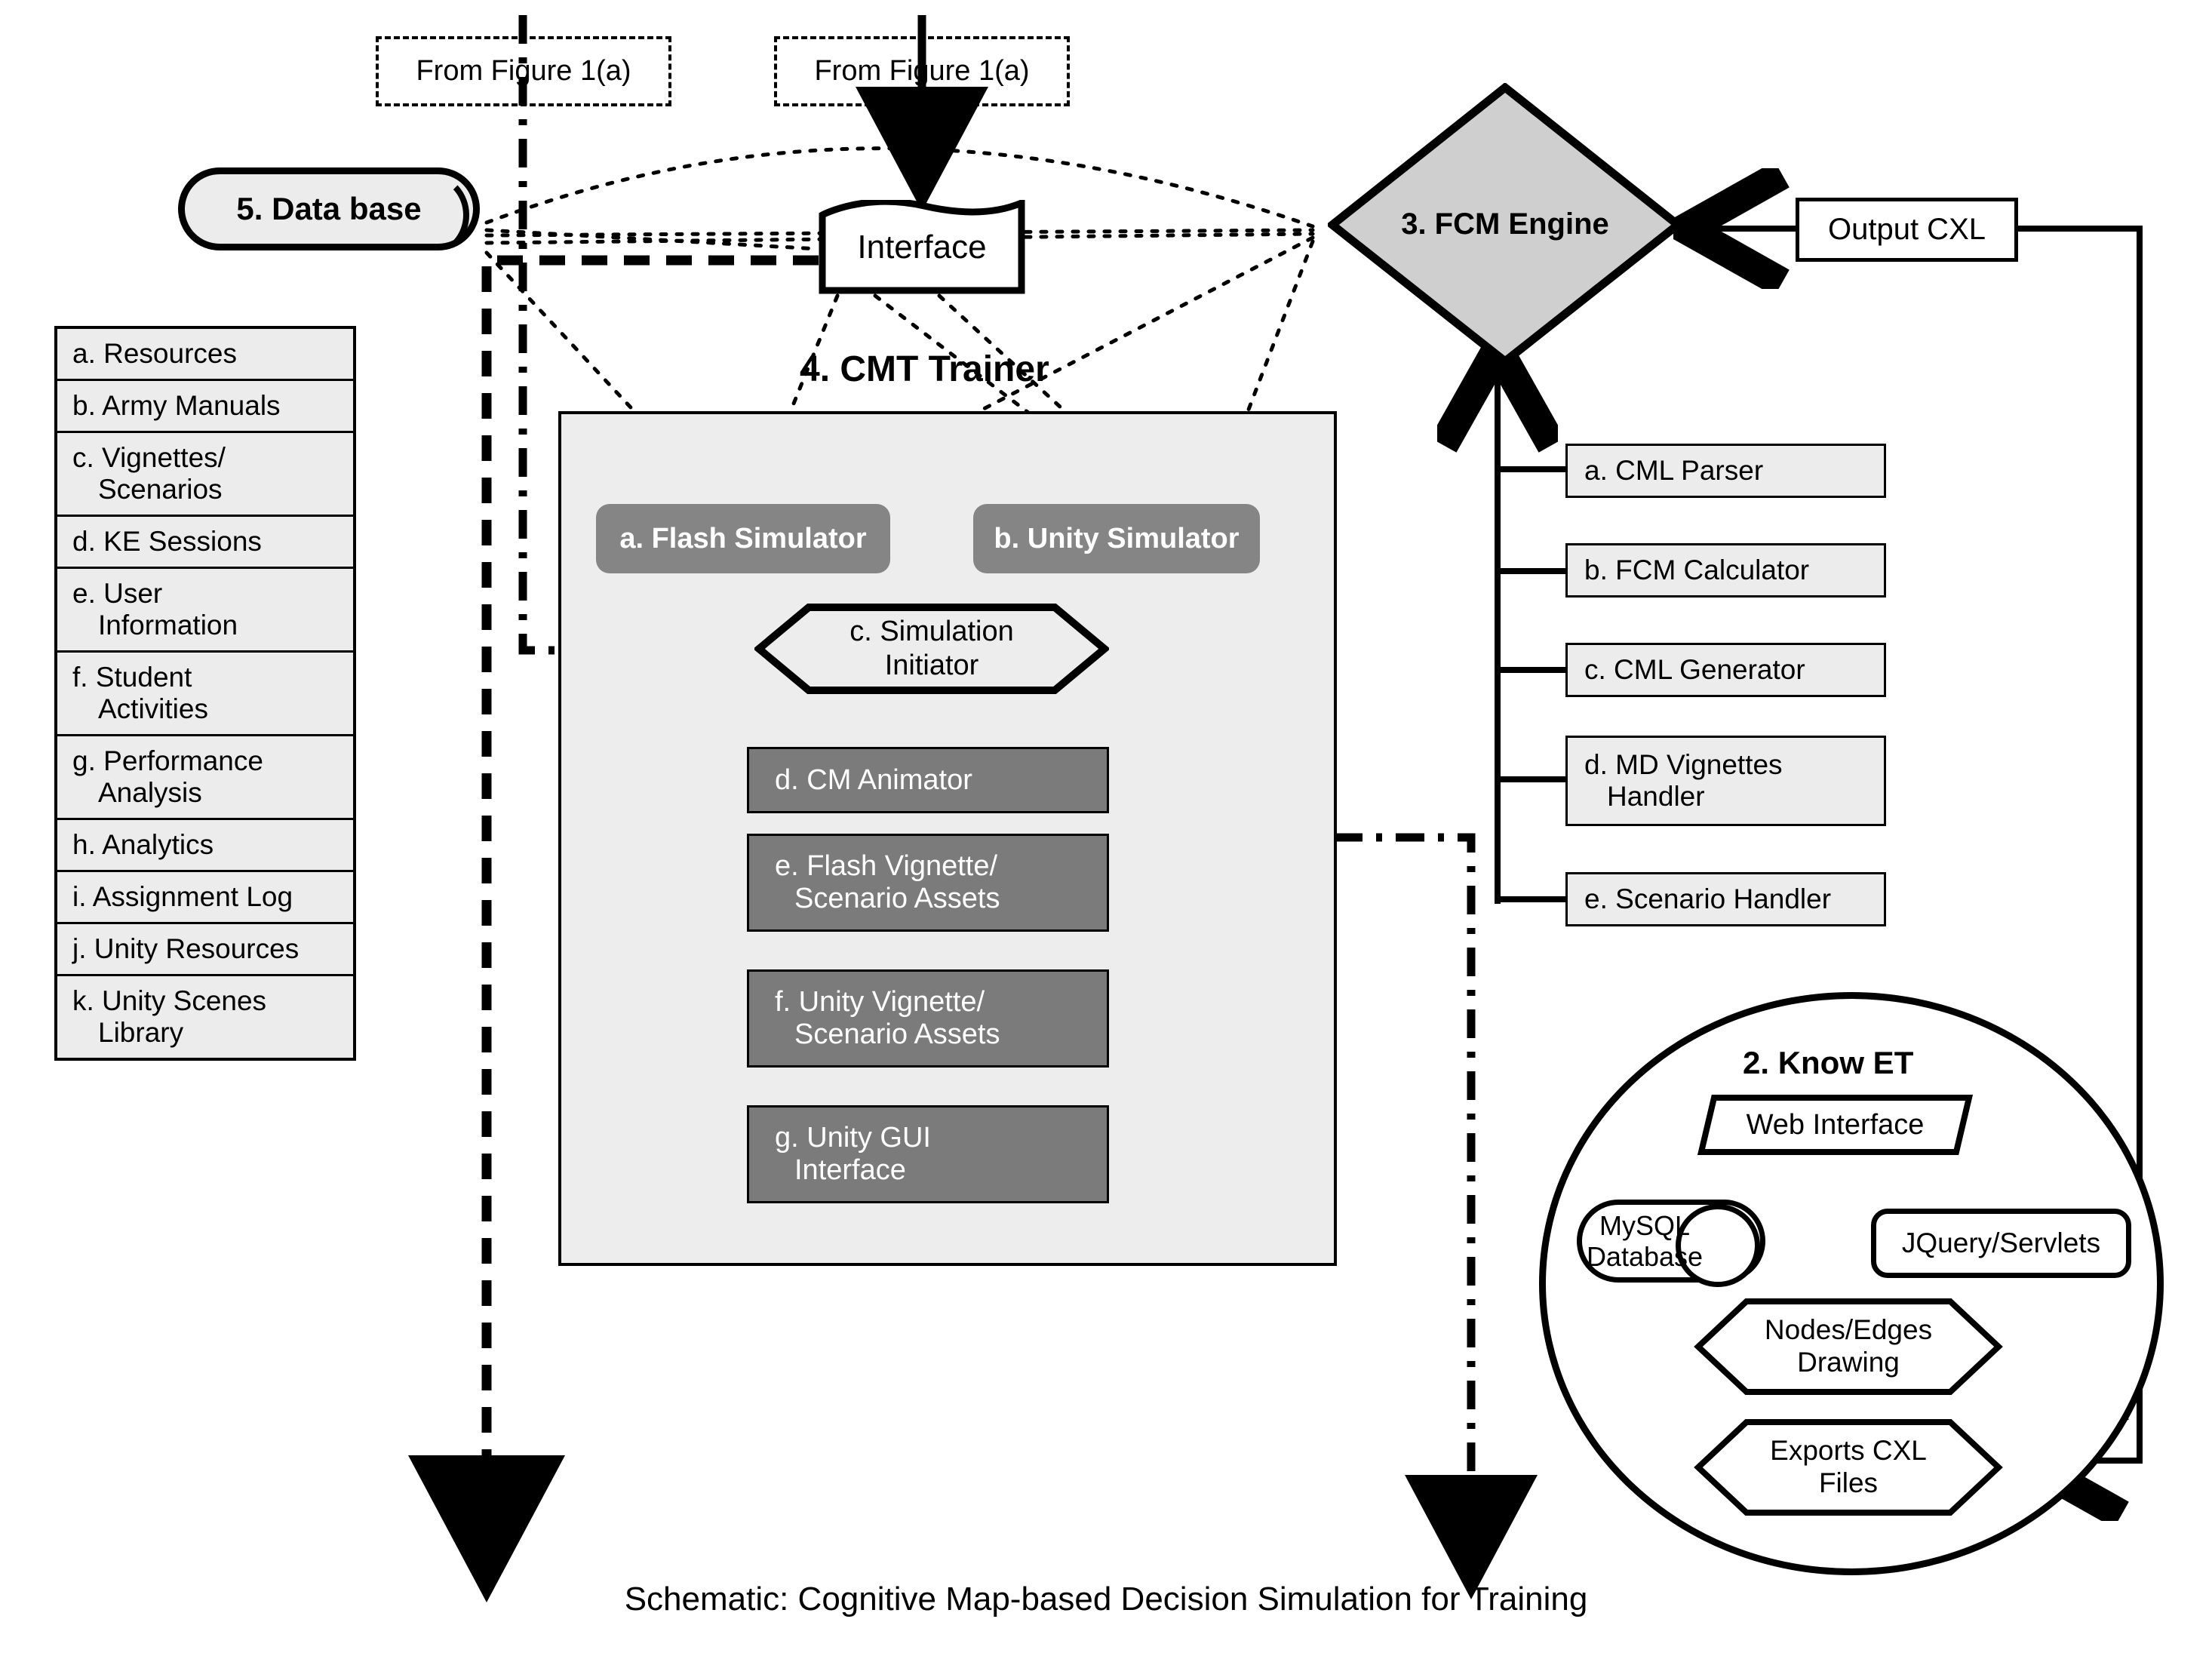 This screenshot has width=2212, height=1659. What do you see at coordinates (1694, 669) in the screenshot?
I see `fcm-component-label: c. CML Generator` at bounding box center [1694, 669].